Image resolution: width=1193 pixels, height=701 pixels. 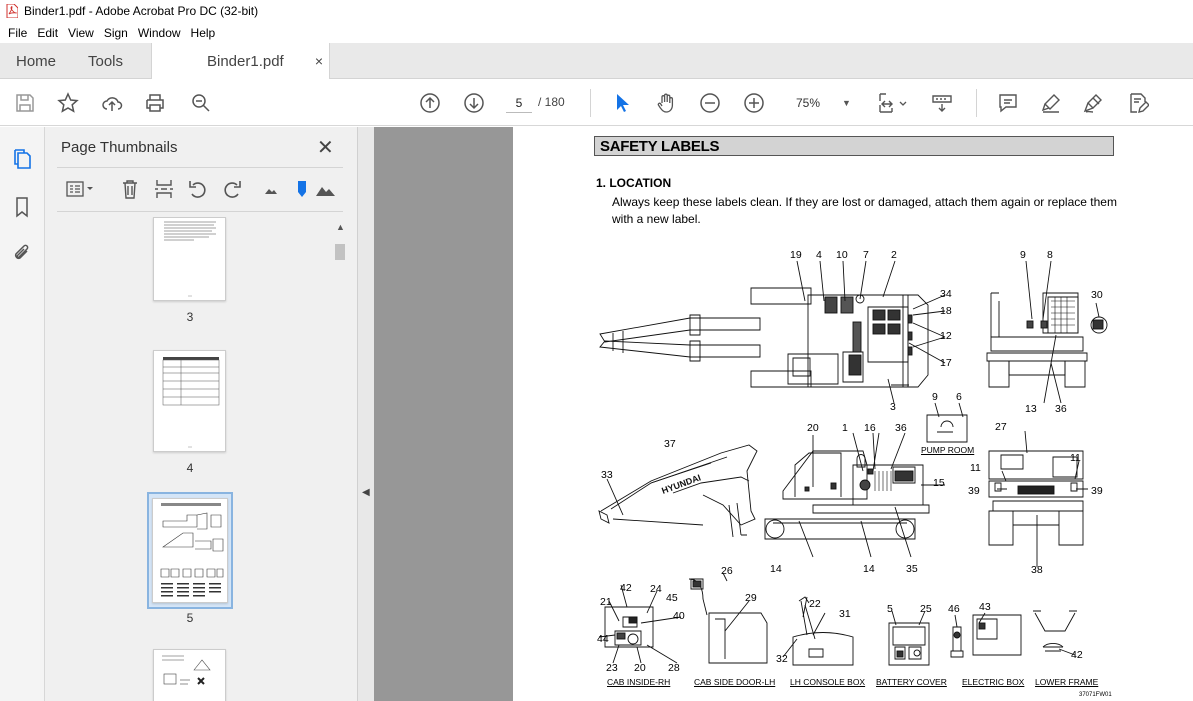 What do you see at coordinates (36, 61) in the screenshot?
I see `tab-home: Home` at bounding box center [36, 61].